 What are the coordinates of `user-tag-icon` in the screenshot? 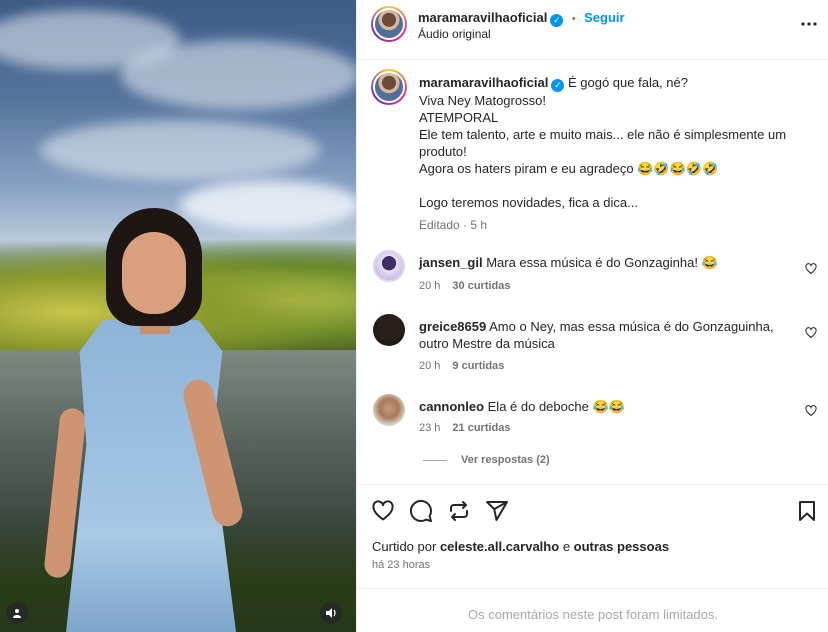 It's located at (17, 613).